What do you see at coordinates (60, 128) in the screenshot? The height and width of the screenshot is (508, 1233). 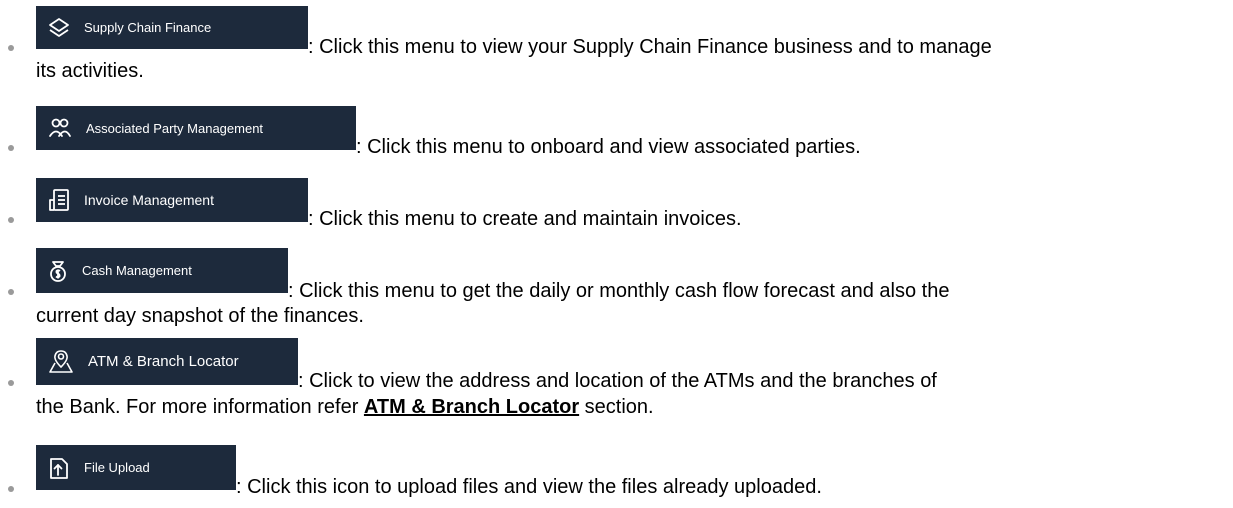 I see `users-icon` at bounding box center [60, 128].